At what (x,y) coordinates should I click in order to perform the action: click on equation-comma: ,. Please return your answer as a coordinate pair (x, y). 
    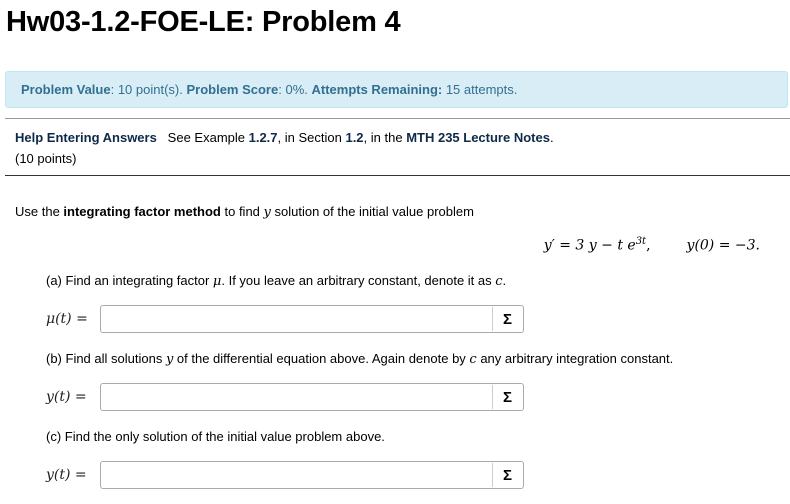
    Looking at the image, I should click on (648, 245).